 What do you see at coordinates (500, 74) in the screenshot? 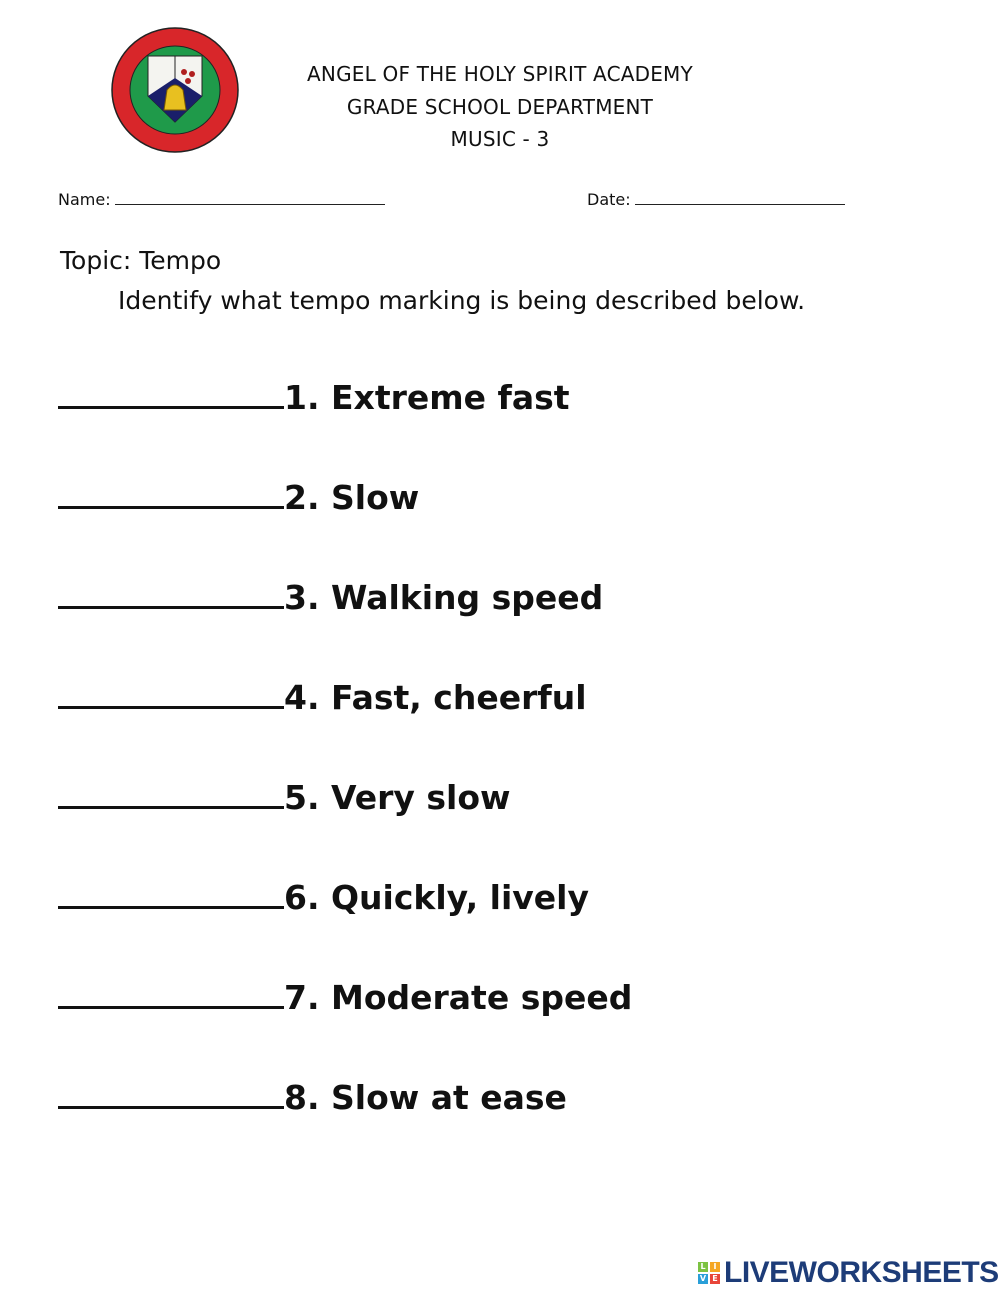
I see `school-name: ANGEL OF THE HOLY SPIRIT ACADEMY` at bounding box center [500, 74].